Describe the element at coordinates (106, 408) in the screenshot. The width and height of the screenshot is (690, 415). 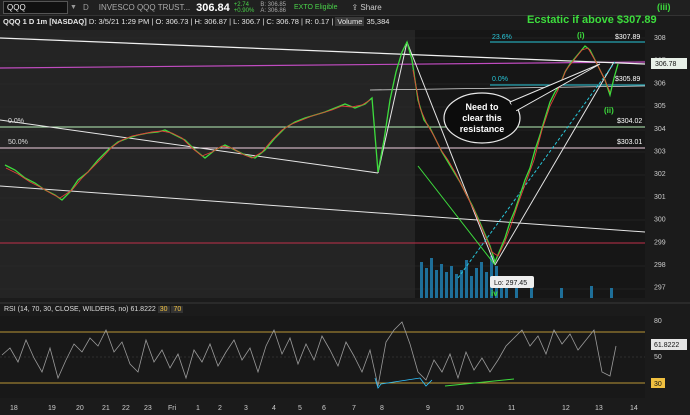
I see `time-tick-label: 21` at that location.